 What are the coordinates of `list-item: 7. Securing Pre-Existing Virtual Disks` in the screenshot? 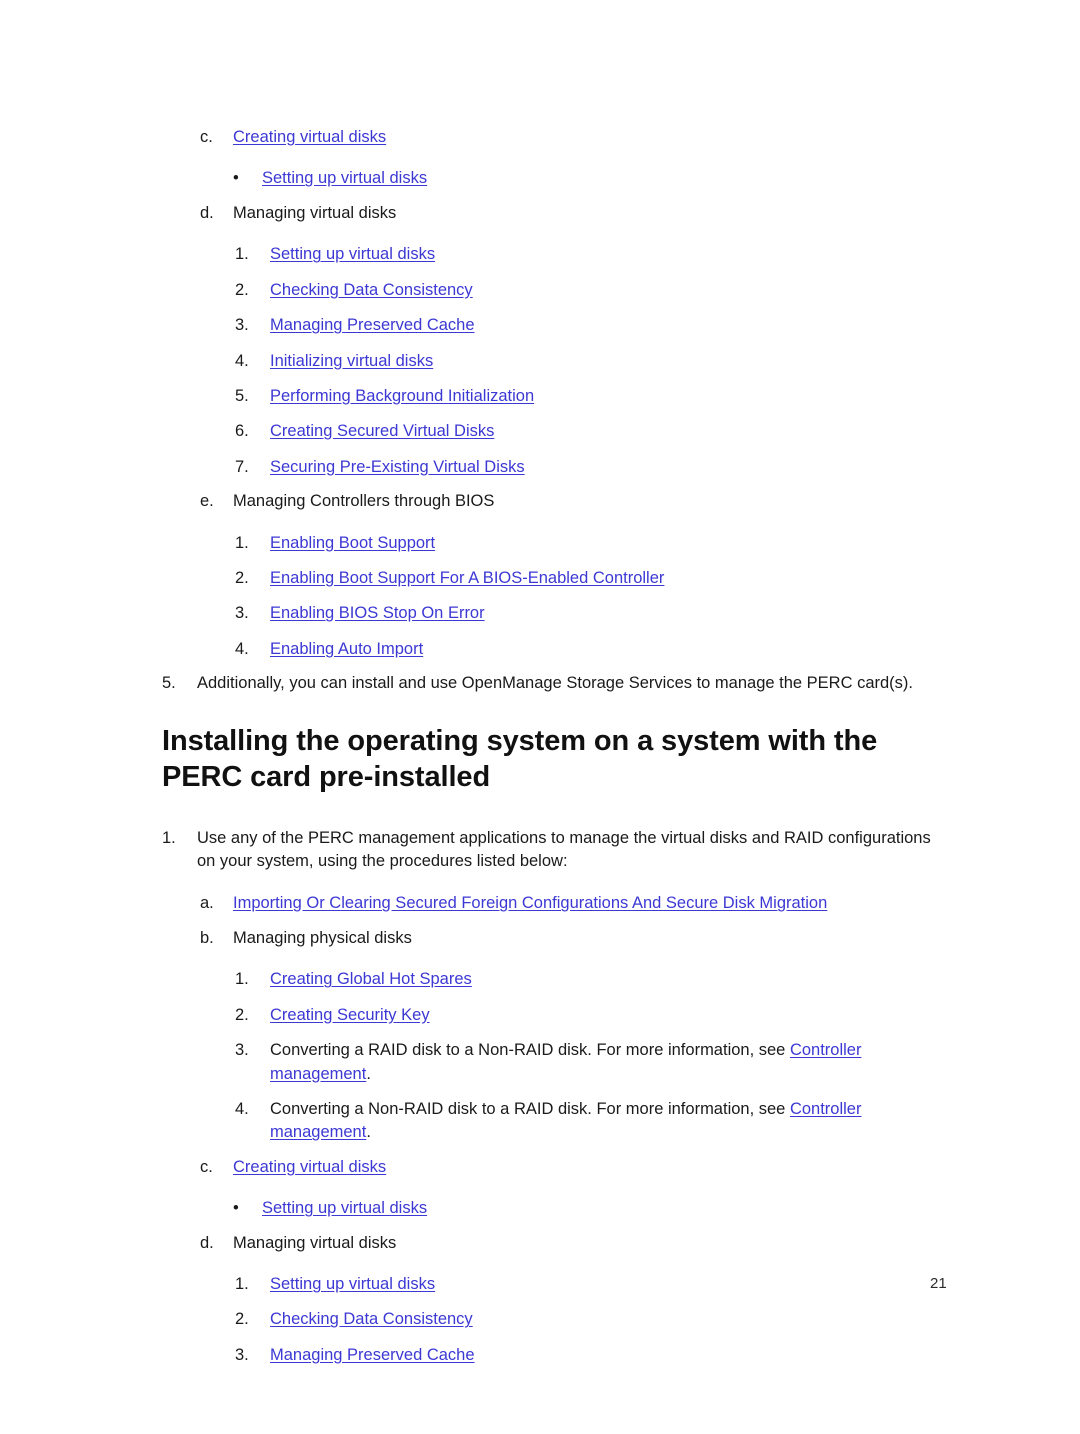 It's located at (593, 467).